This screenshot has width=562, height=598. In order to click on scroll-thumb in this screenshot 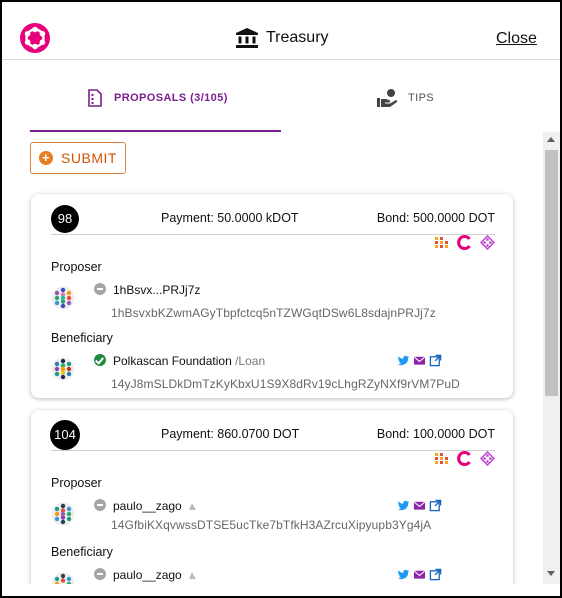, I will do `click(551, 273)`.